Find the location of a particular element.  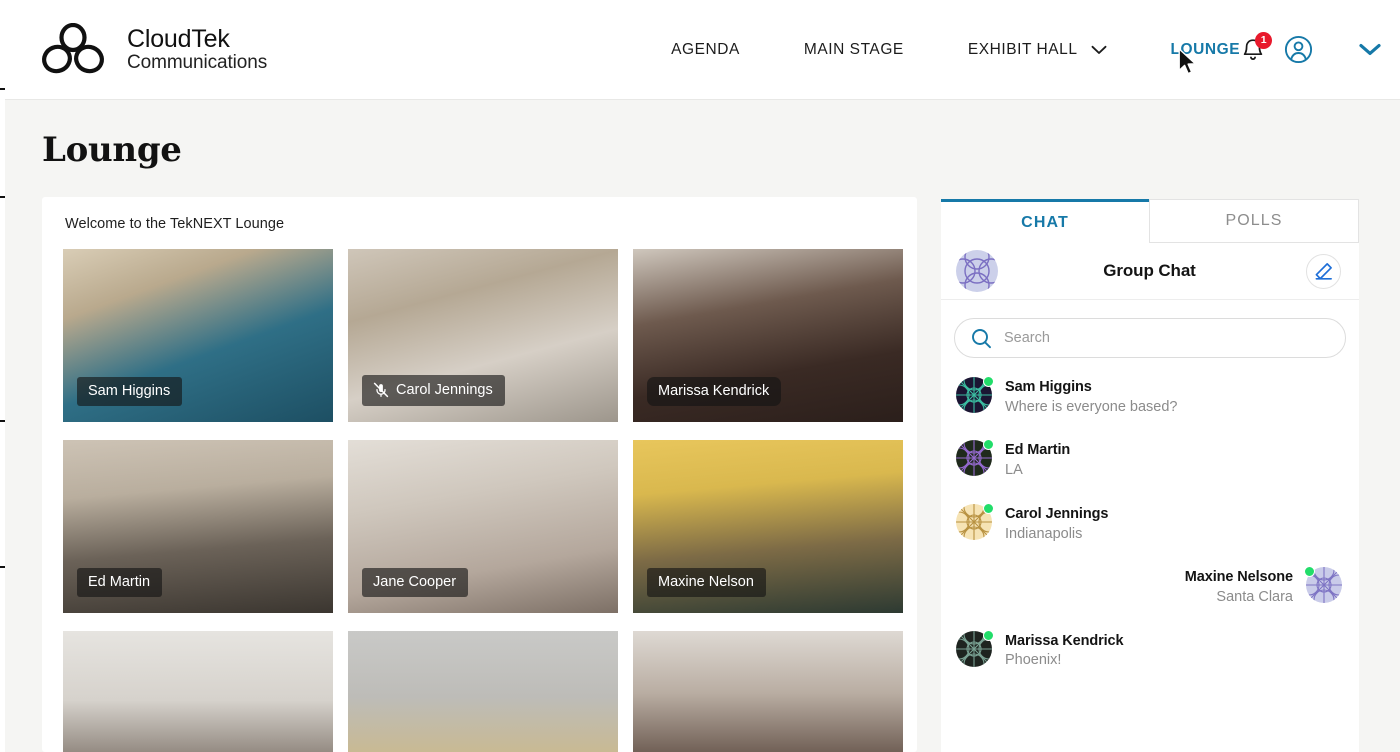

chat-search-input is located at coordinates (1167, 338).